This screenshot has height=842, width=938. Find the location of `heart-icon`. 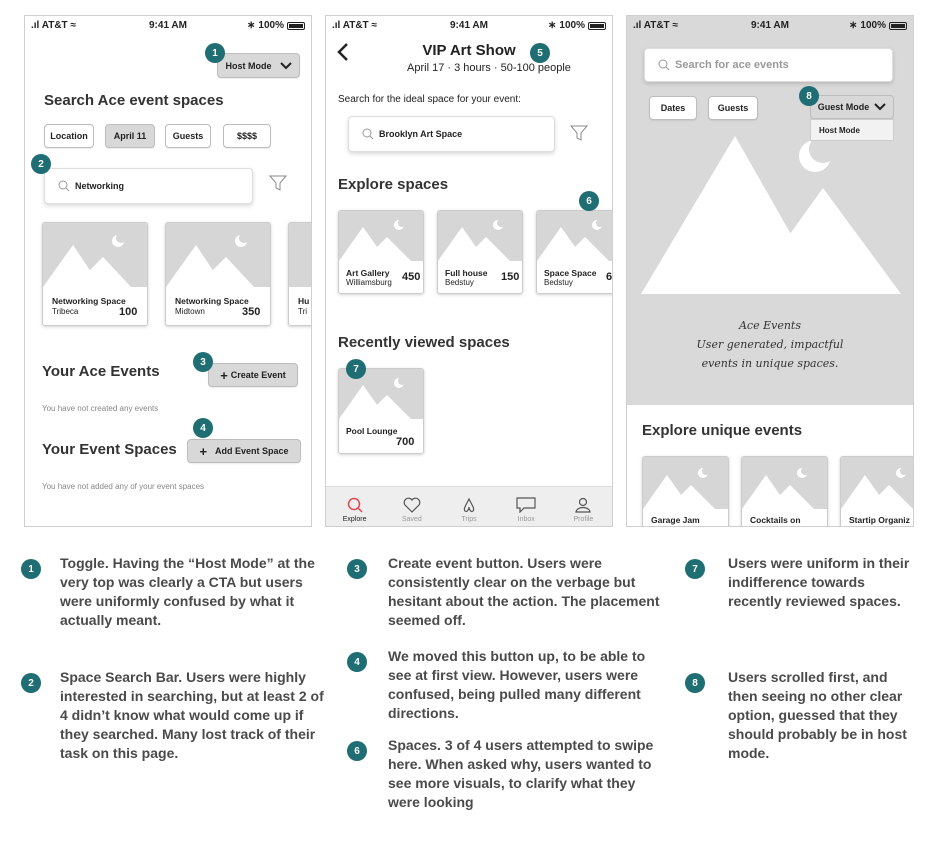

heart-icon is located at coordinates (412, 505).